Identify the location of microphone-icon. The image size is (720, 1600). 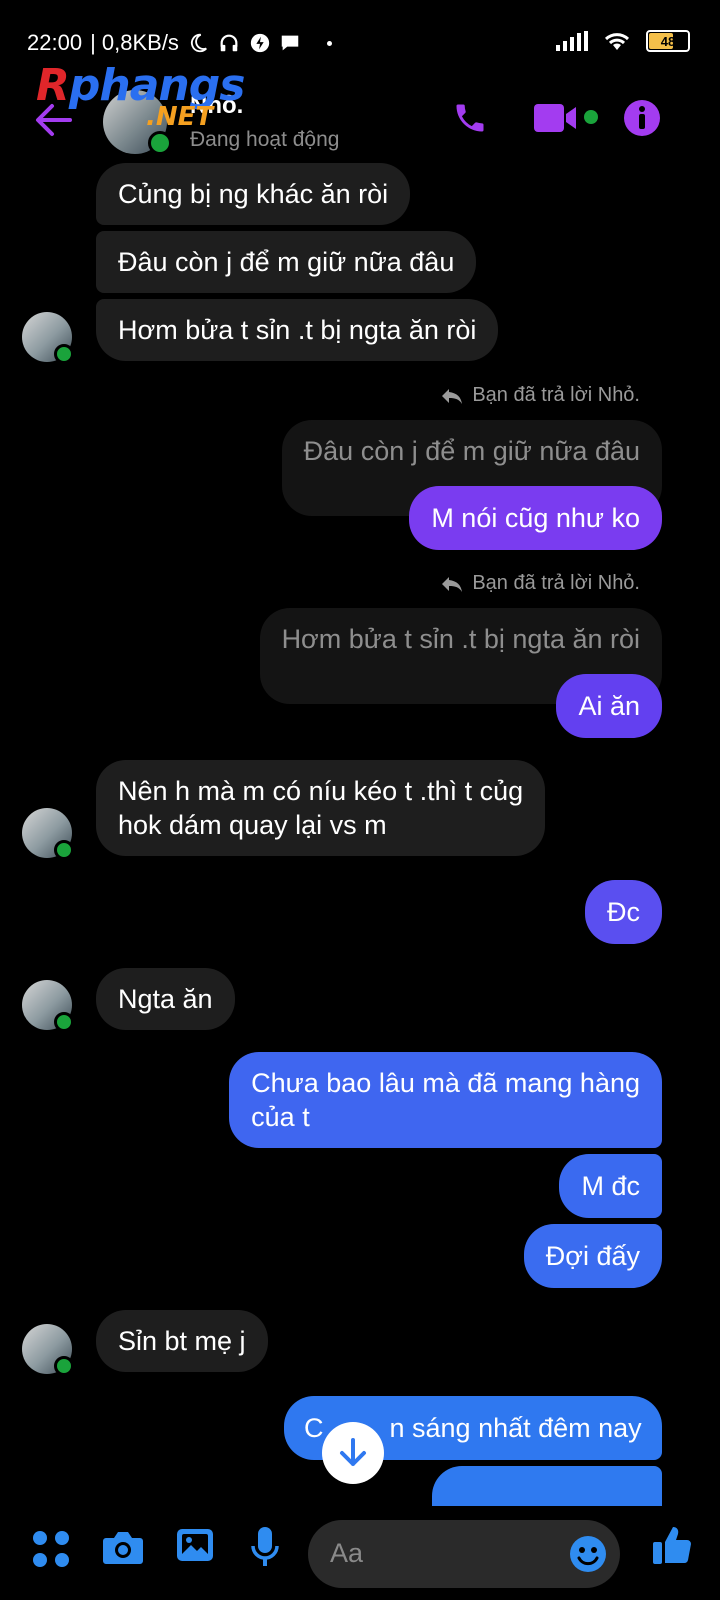
(265, 1547).